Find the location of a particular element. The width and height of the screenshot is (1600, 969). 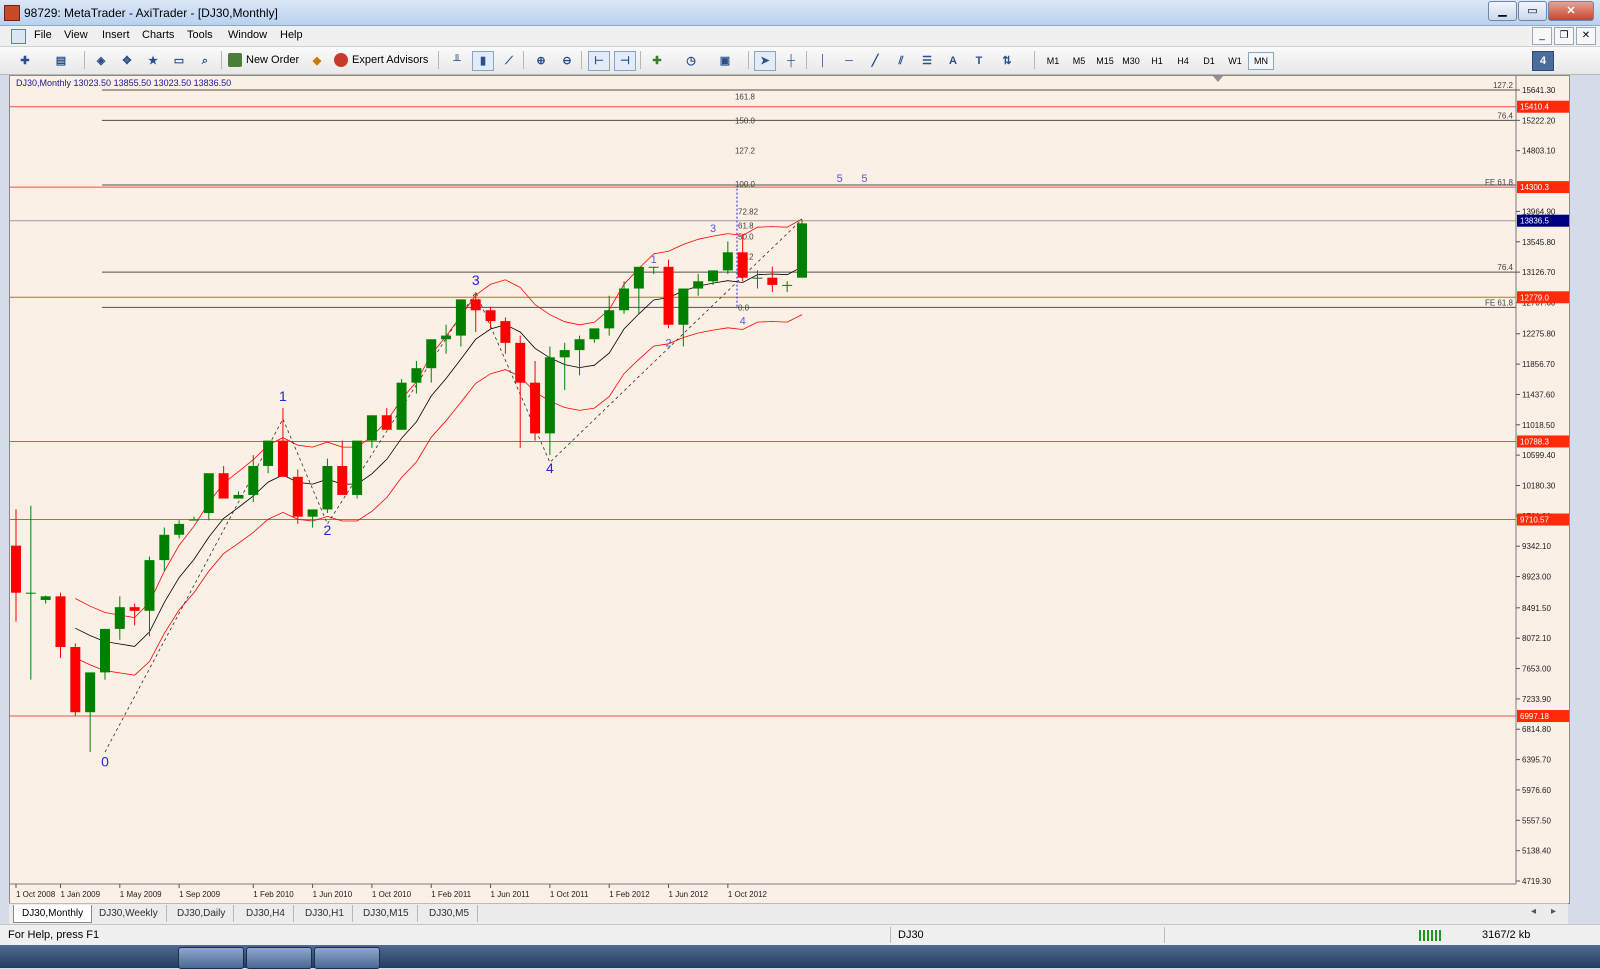

expert-advisors-icon is located at coordinates (341, 60).